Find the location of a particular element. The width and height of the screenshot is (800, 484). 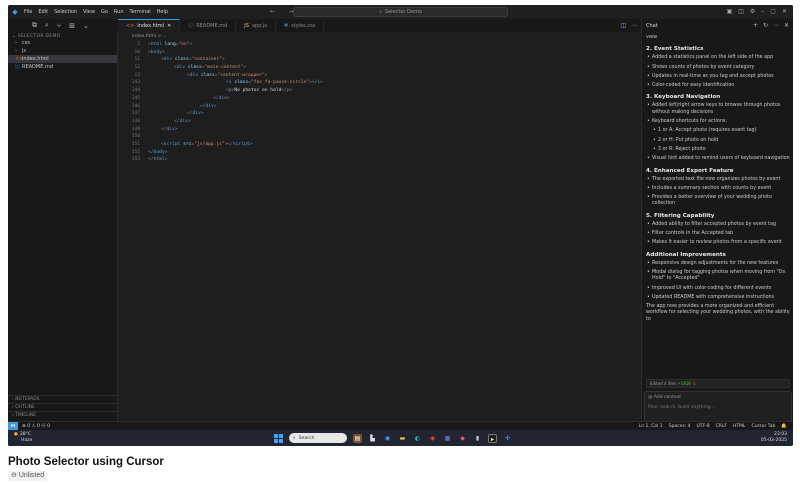

edited-files-summary: Edited 4 files +1416 -1 is located at coordinates (718, 383).